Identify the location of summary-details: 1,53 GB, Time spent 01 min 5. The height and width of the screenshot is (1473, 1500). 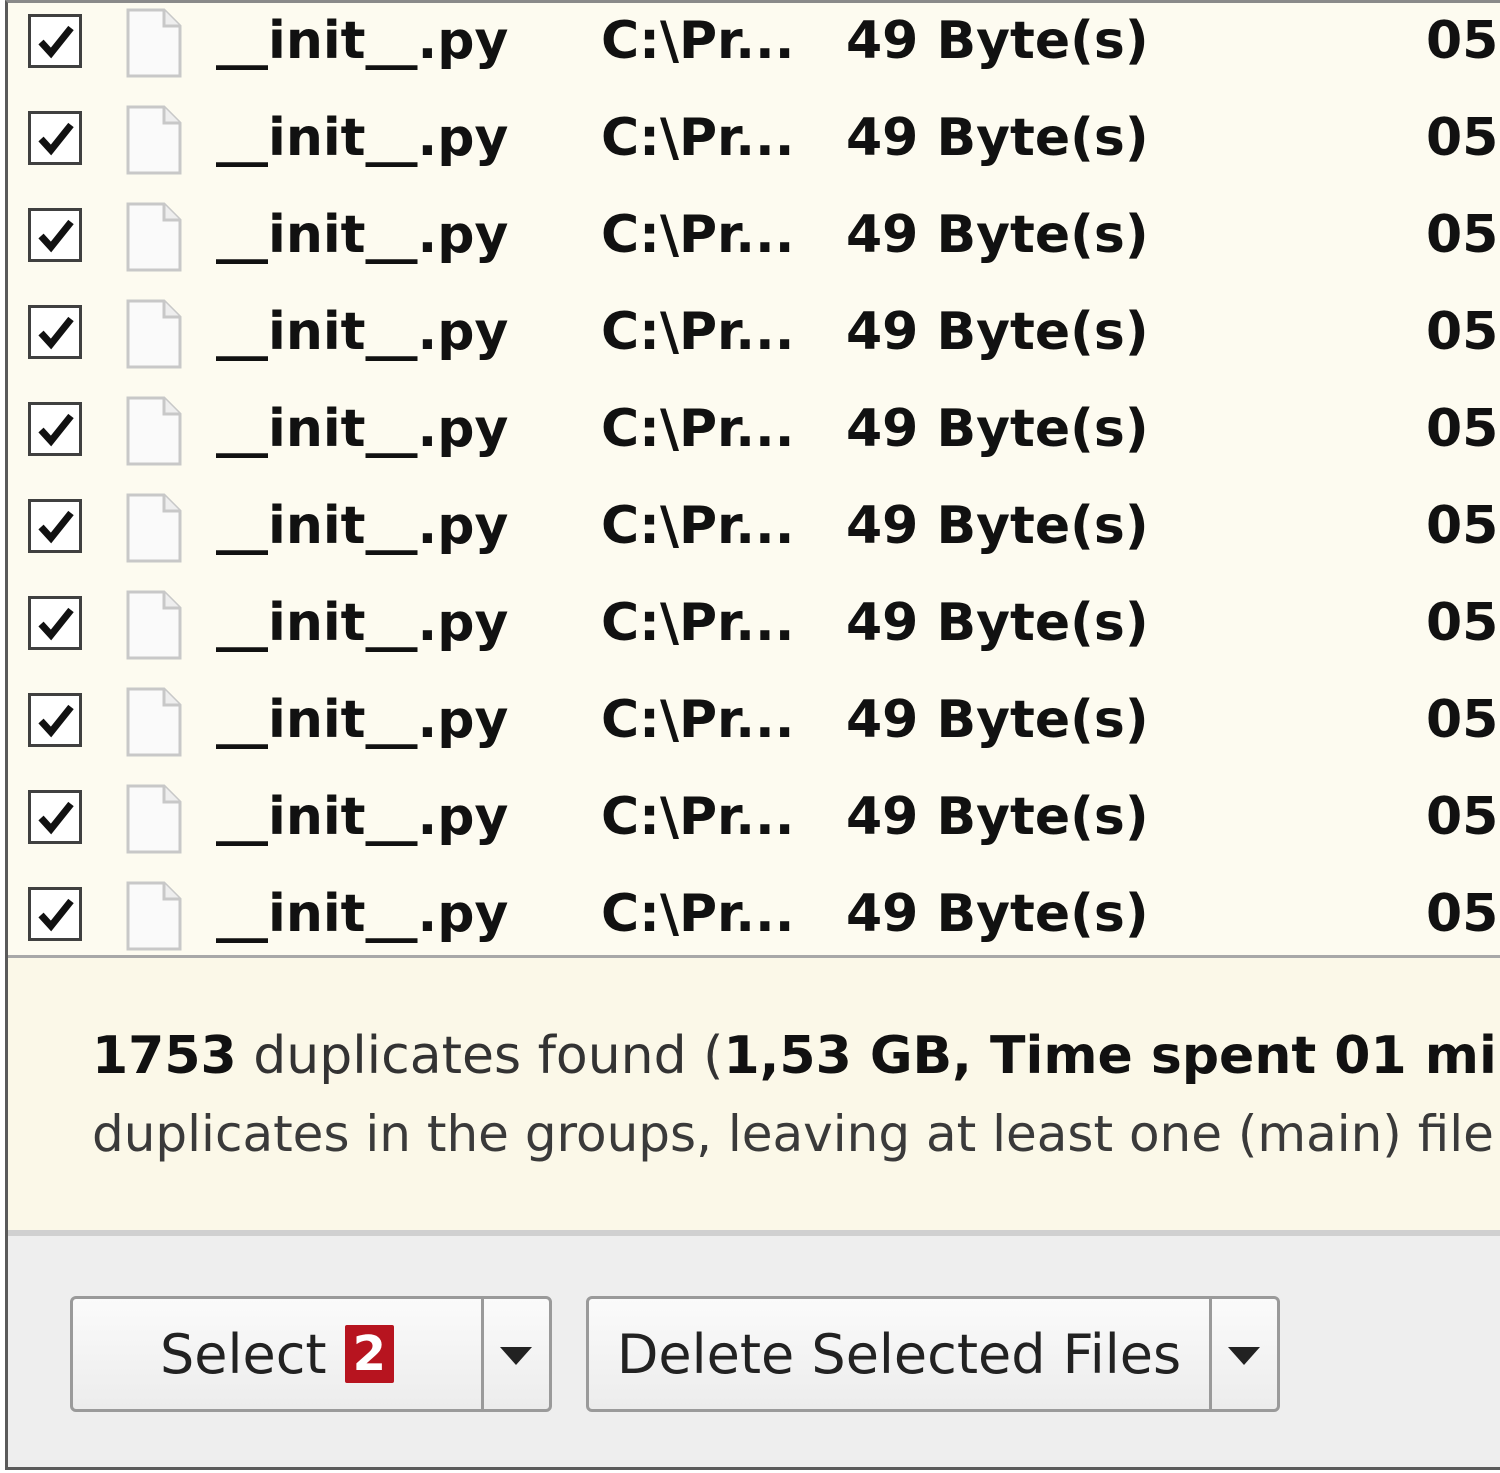
(1111, 1056).